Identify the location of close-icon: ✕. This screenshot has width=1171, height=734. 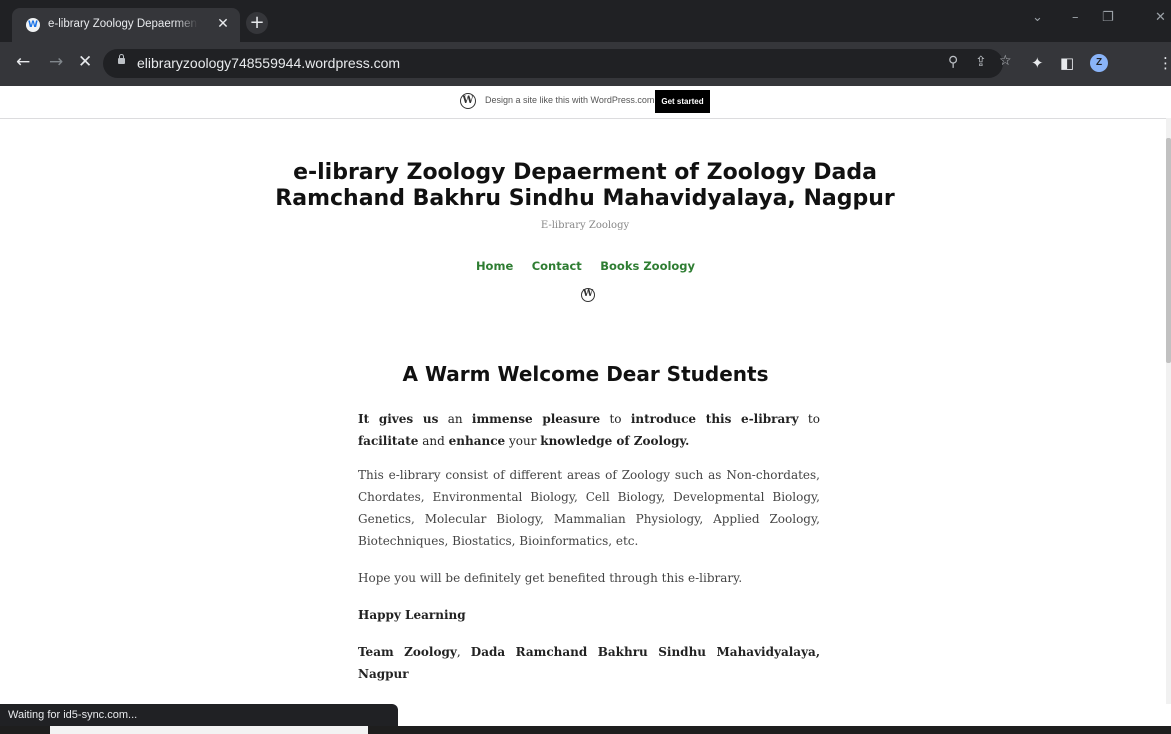
(85, 62).